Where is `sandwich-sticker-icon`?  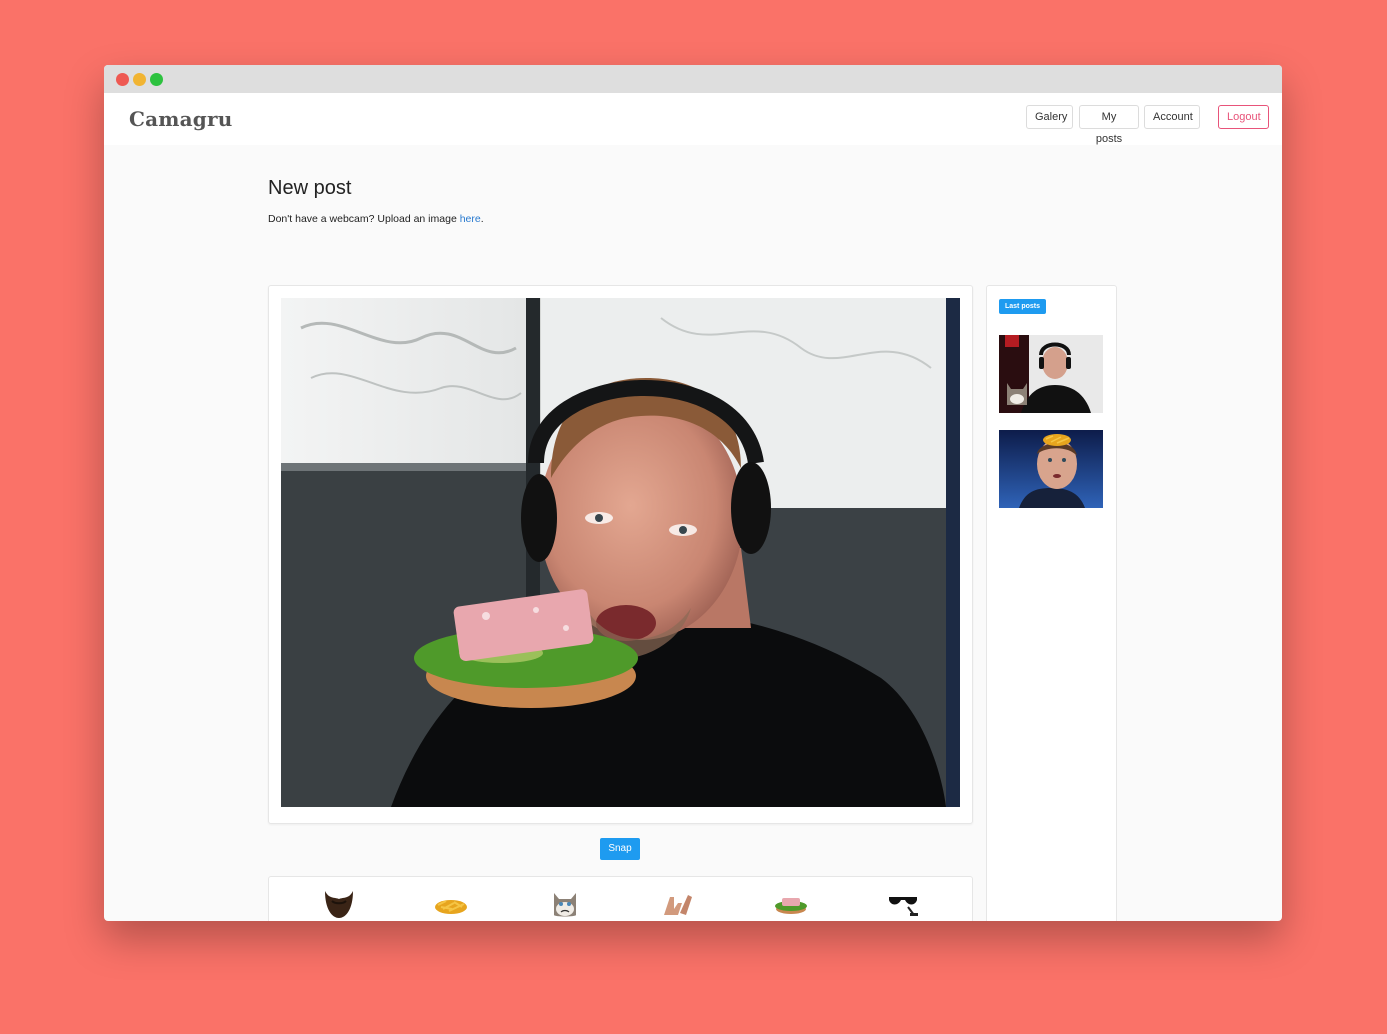 sandwich-sticker-icon is located at coordinates (791, 904).